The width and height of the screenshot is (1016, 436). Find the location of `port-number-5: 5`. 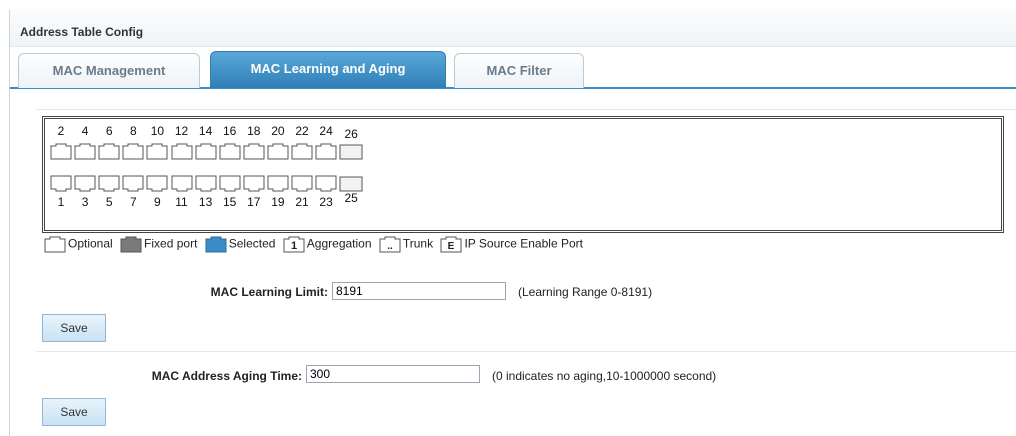

port-number-5: 5 is located at coordinates (109, 202).